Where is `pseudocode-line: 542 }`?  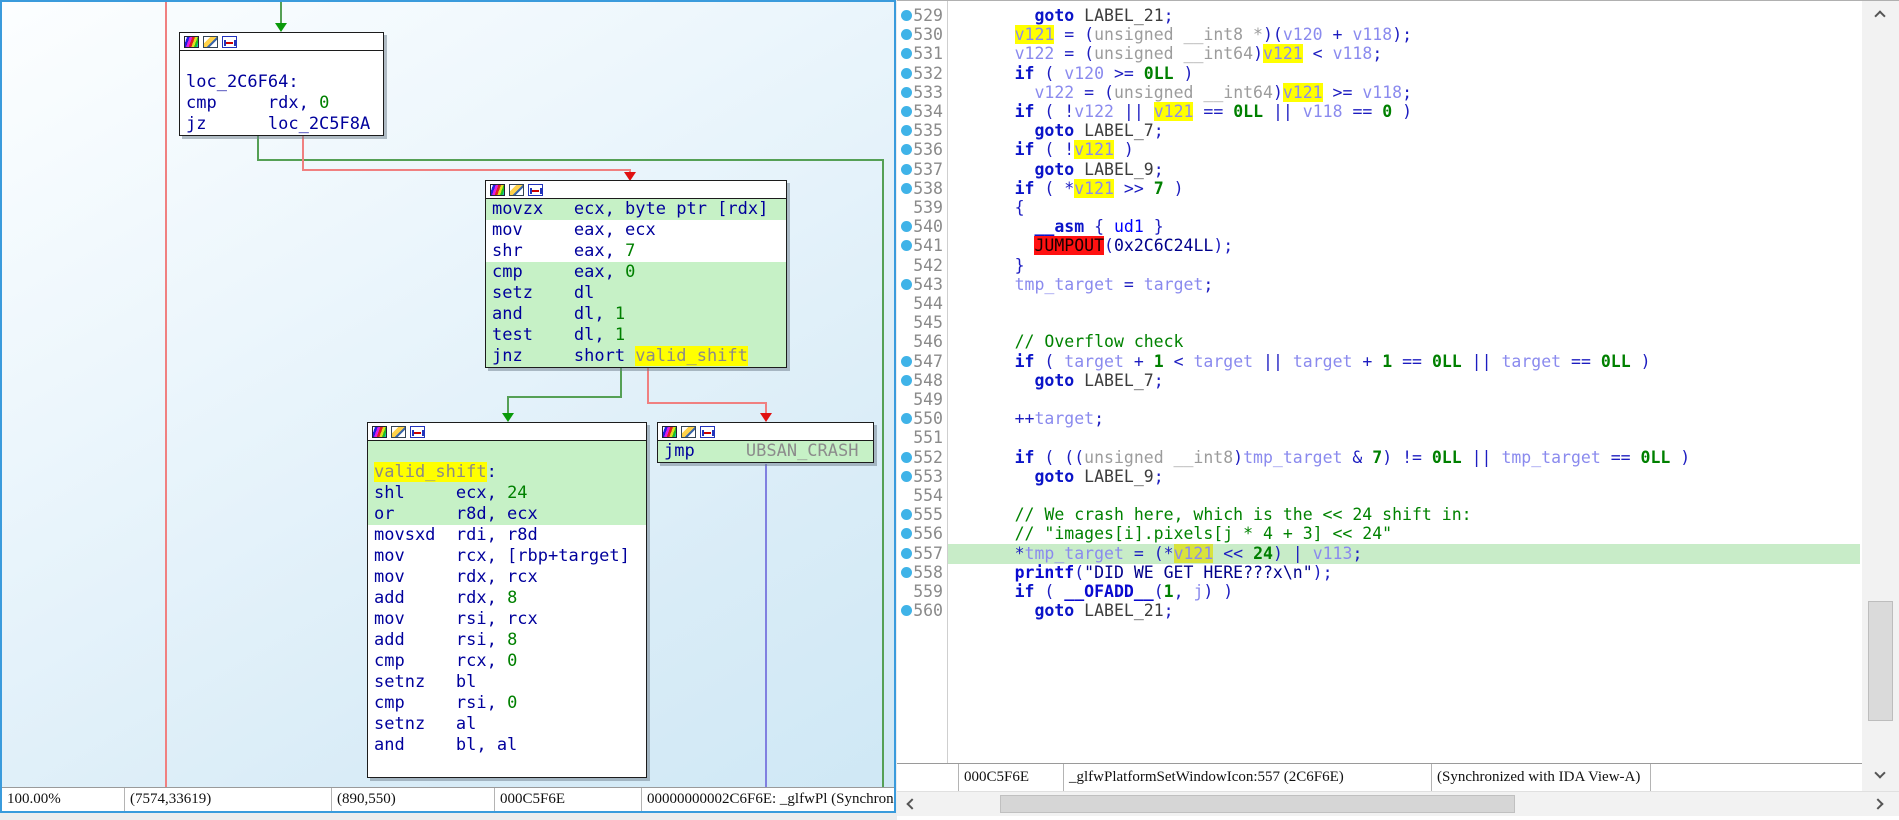
pseudocode-line: 542 } is located at coordinates (1379, 266).